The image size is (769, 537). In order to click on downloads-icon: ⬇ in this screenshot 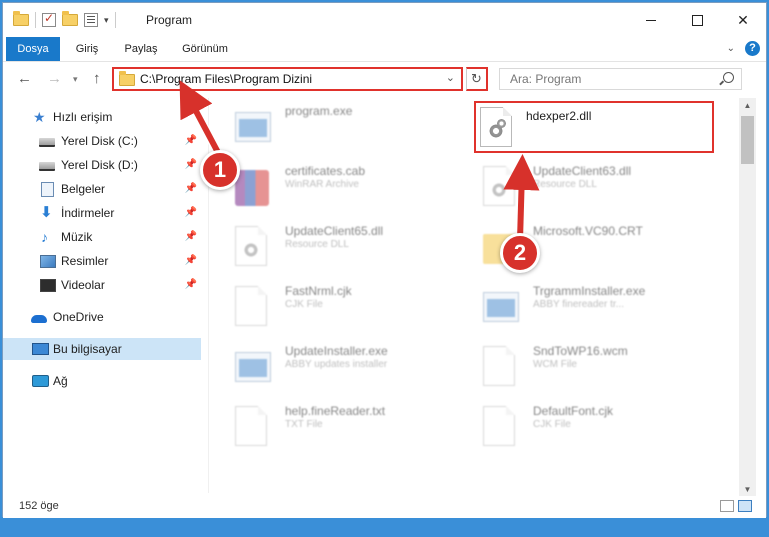, I will do `click(46, 212)`.